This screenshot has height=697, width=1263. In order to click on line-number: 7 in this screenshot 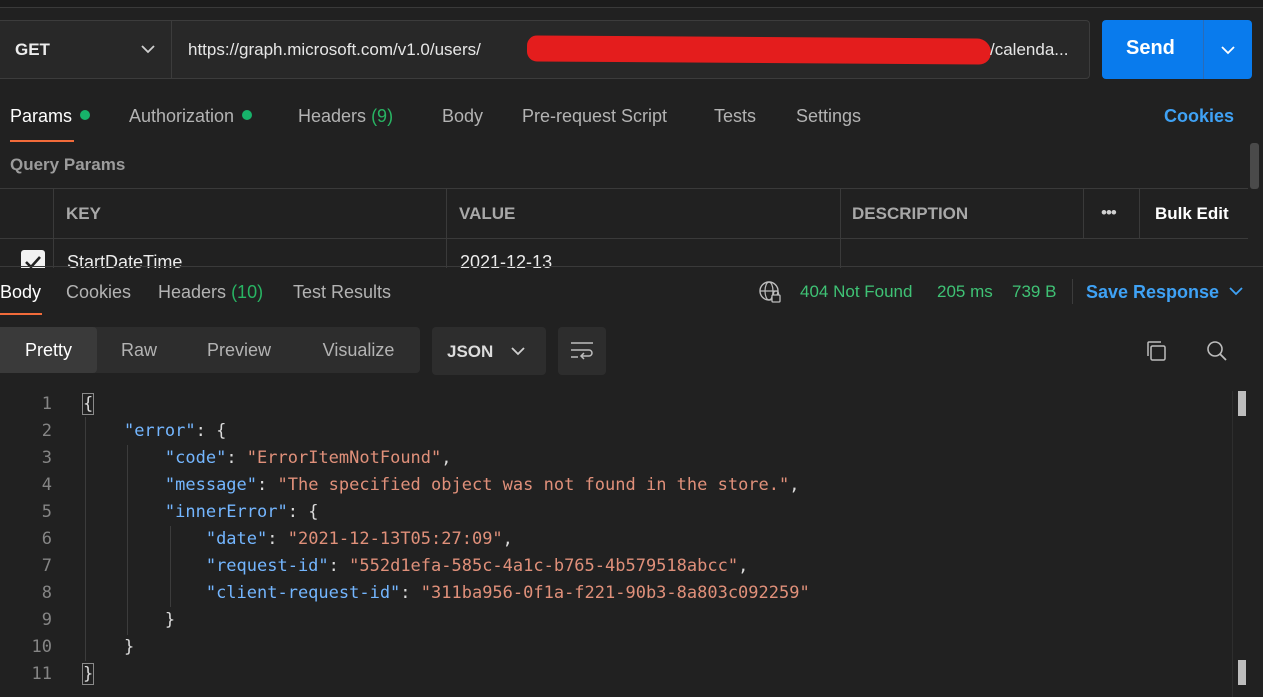, I will do `click(46, 566)`.